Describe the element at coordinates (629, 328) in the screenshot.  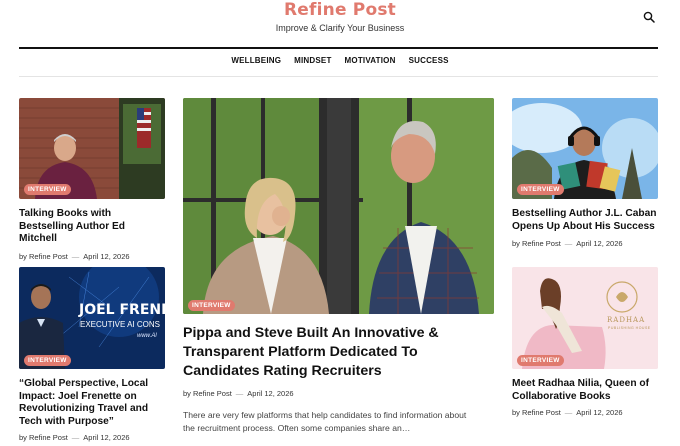
I see `image-sub-text: PUBLISHING HOUSE` at that location.